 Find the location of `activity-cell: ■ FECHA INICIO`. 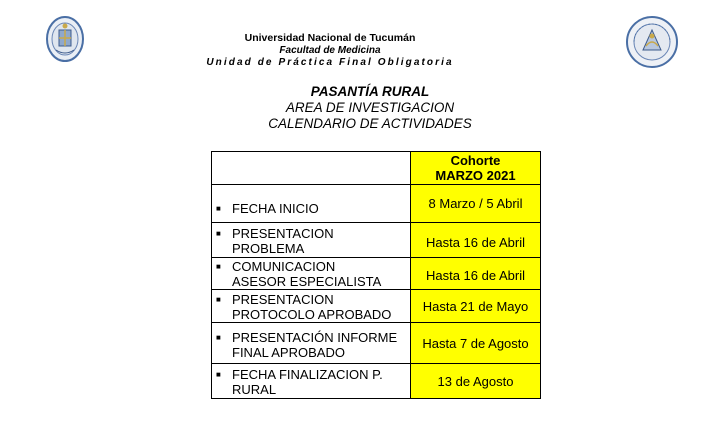

activity-cell: ■ FECHA INICIO is located at coordinates (311, 203).